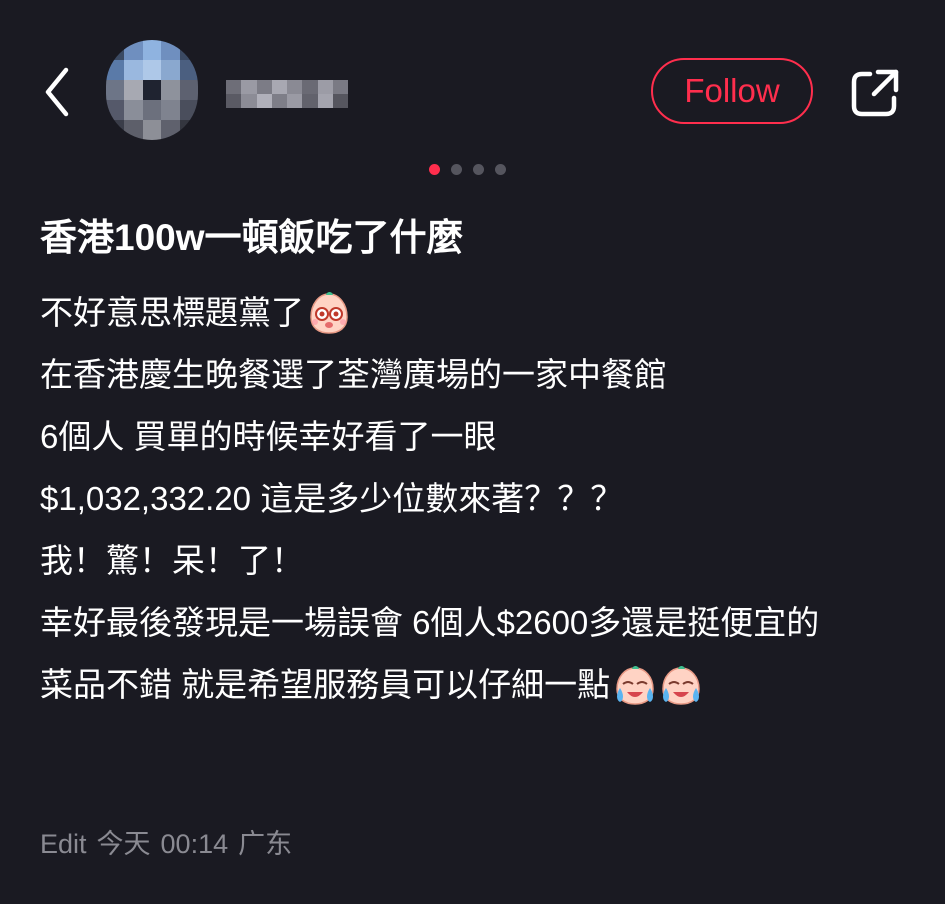  What do you see at coordinates (434, 169) in the screenshot?
I see `carousel-dot-active` at bounding box center [434, 169].